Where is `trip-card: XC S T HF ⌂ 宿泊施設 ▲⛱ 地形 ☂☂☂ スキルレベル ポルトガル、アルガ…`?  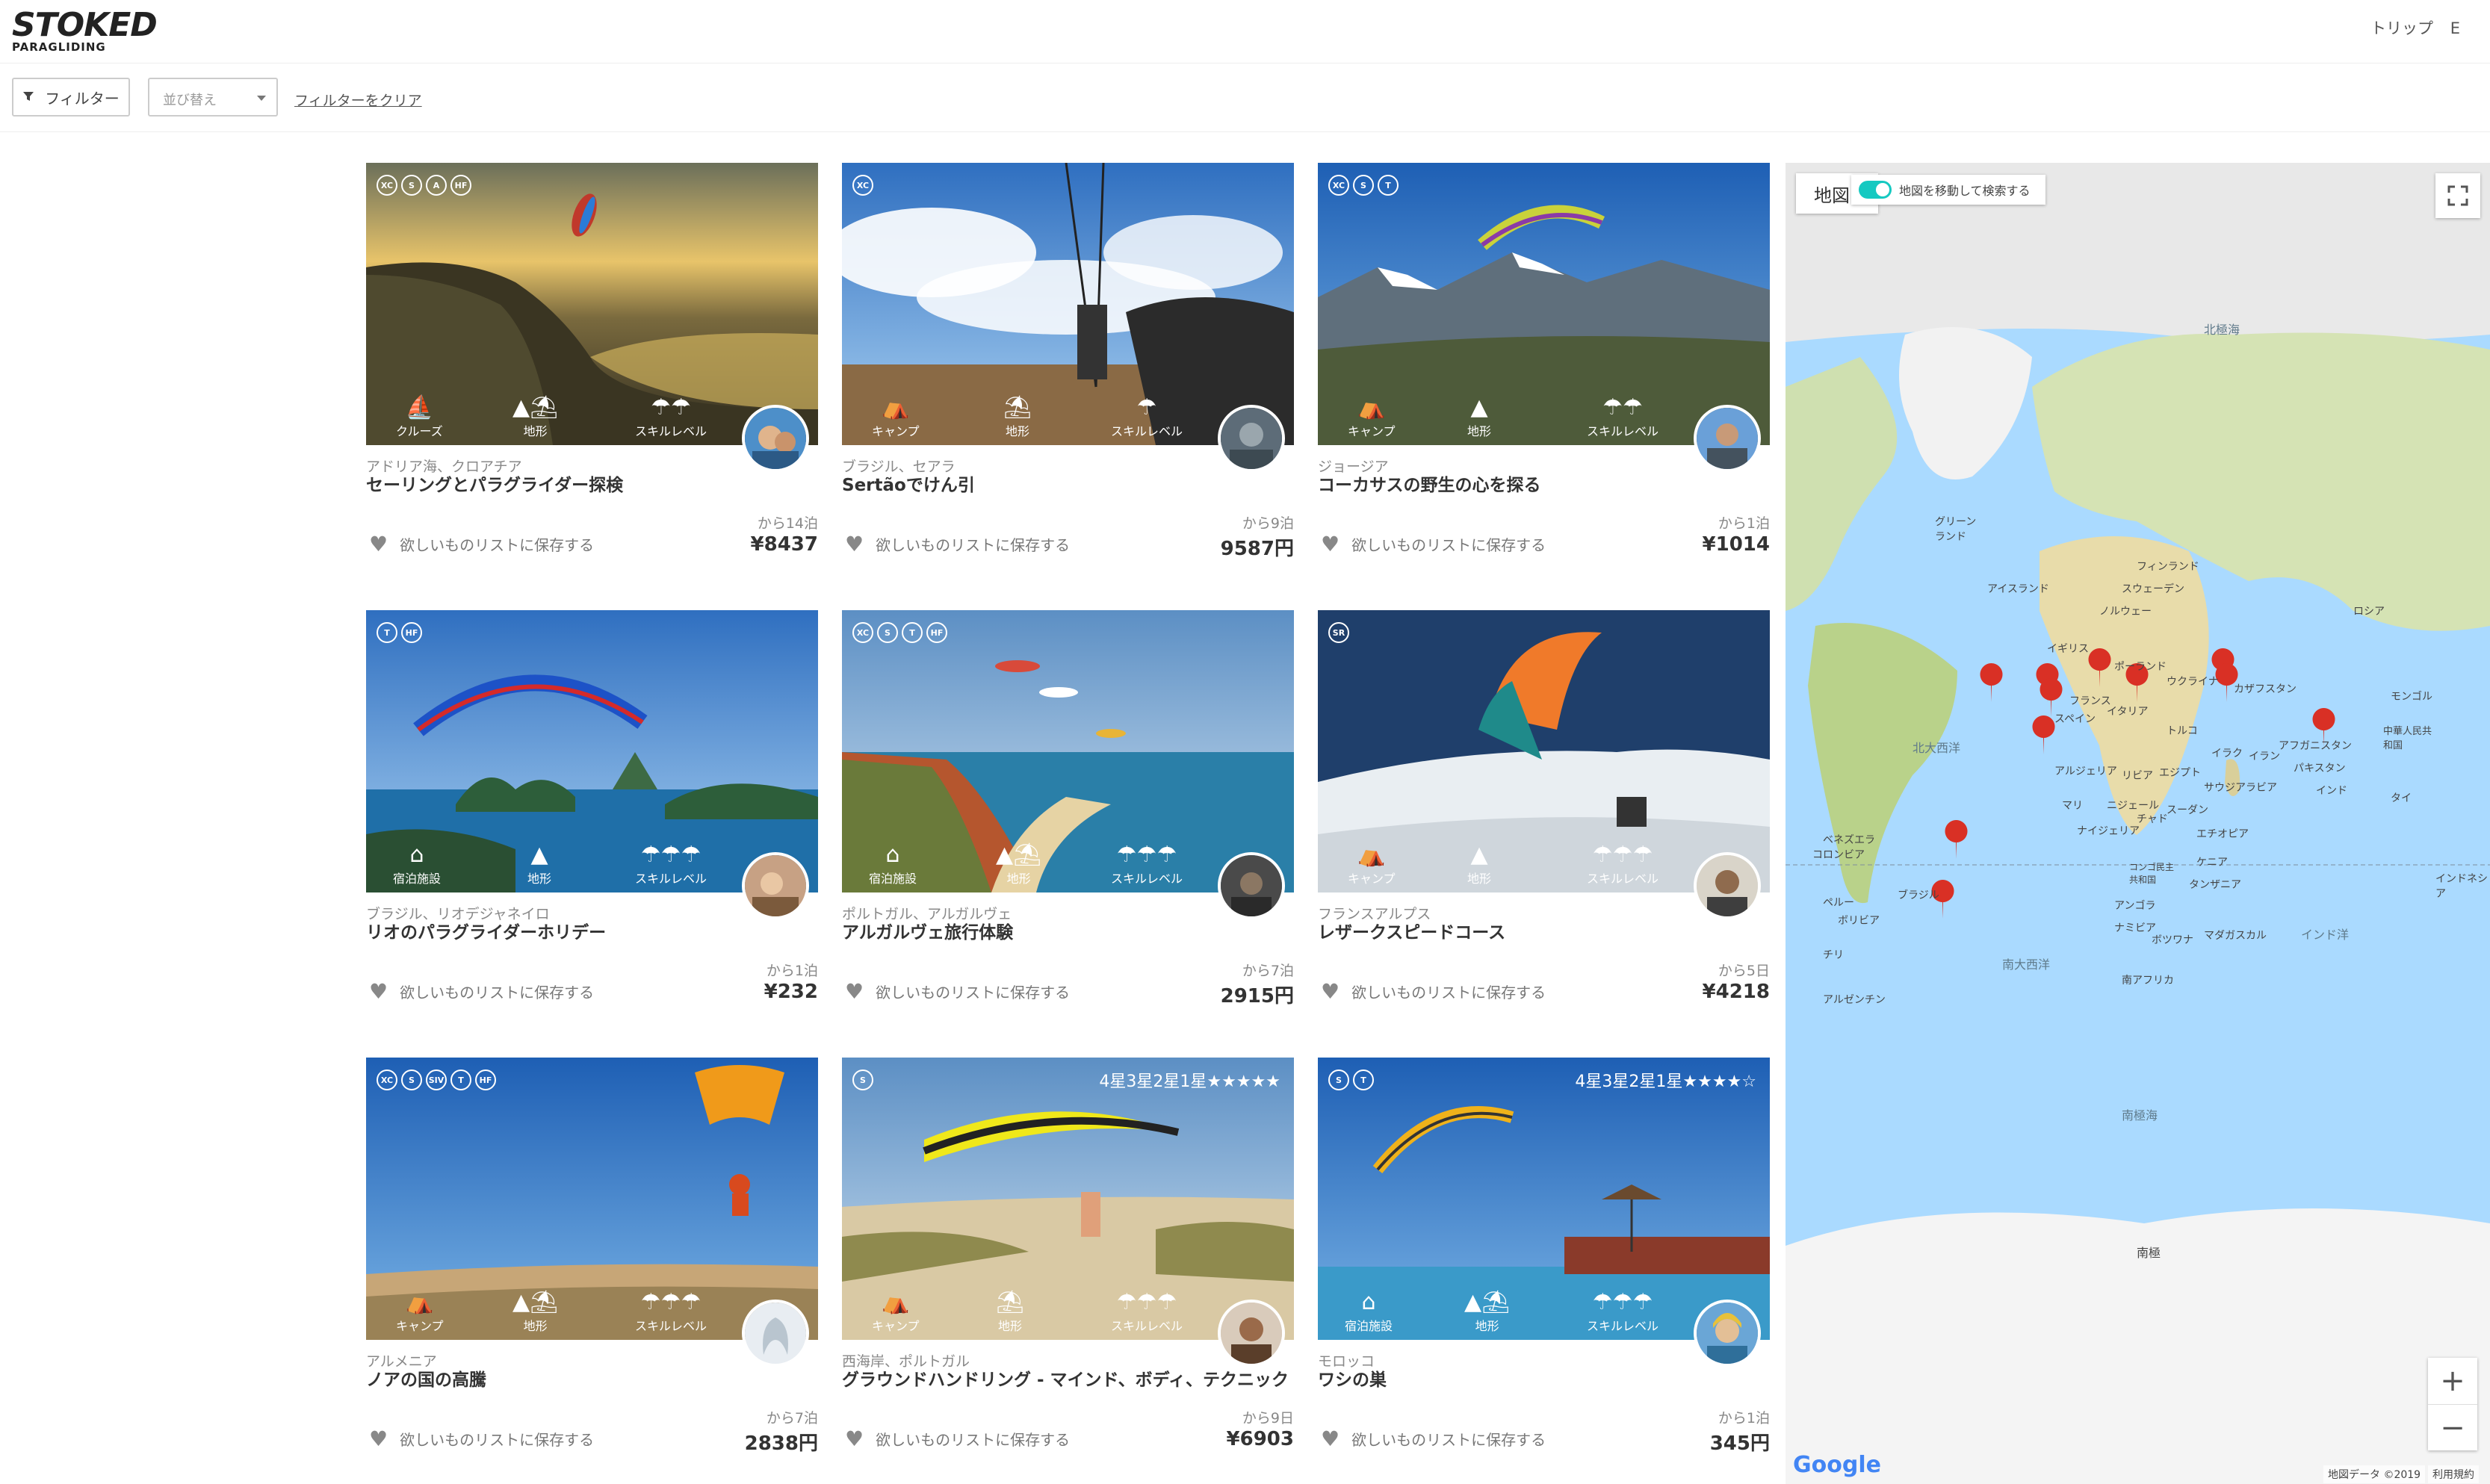
trip-card: XC S T HF ⌂ 宿泊施設 ▲⛱ 地形 ☂☂☂ スキルレベル ポルトガル、アルガ… is located at coordinates (1068, 823).